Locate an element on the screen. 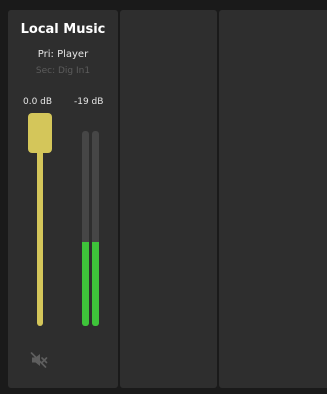 This screenshot has width=327, height=394. meter-db-readout: -19 dB is located at coordinates (89, 102).